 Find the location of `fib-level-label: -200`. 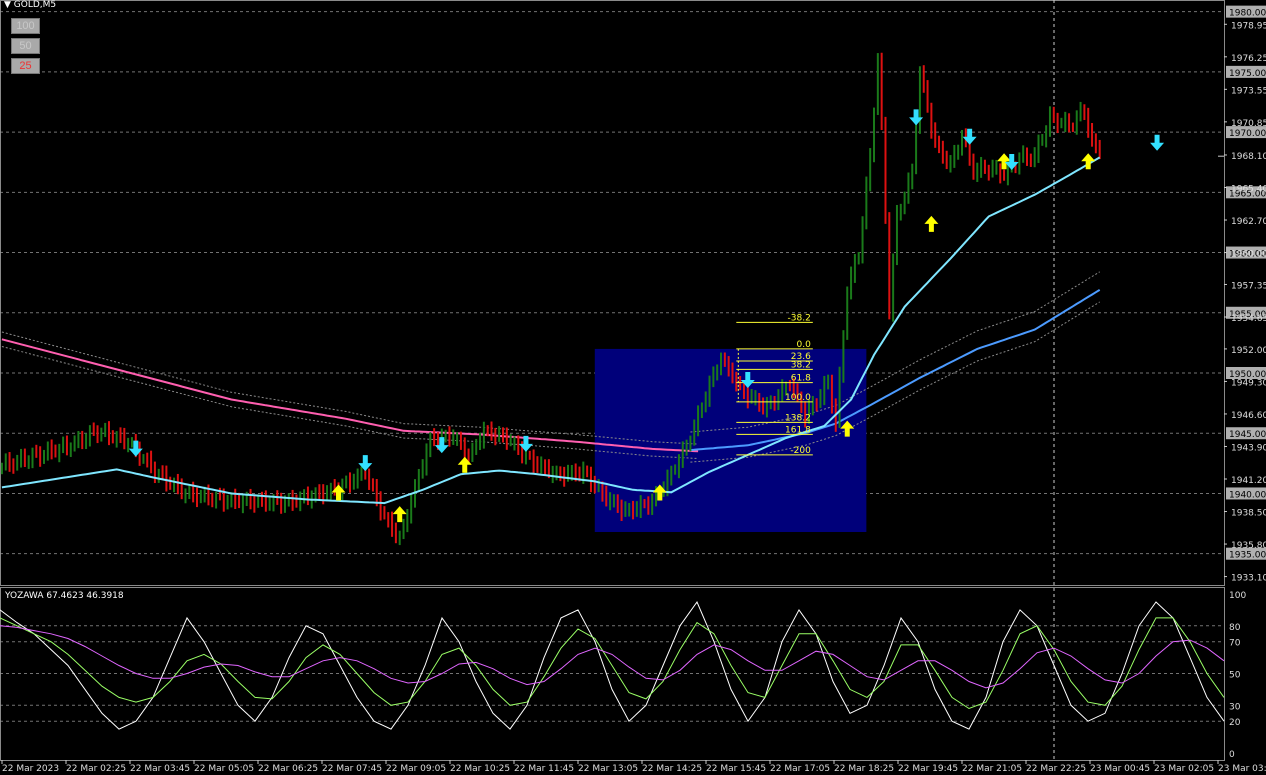

fib-level-label: -200 is located at coordinates (800, 451).